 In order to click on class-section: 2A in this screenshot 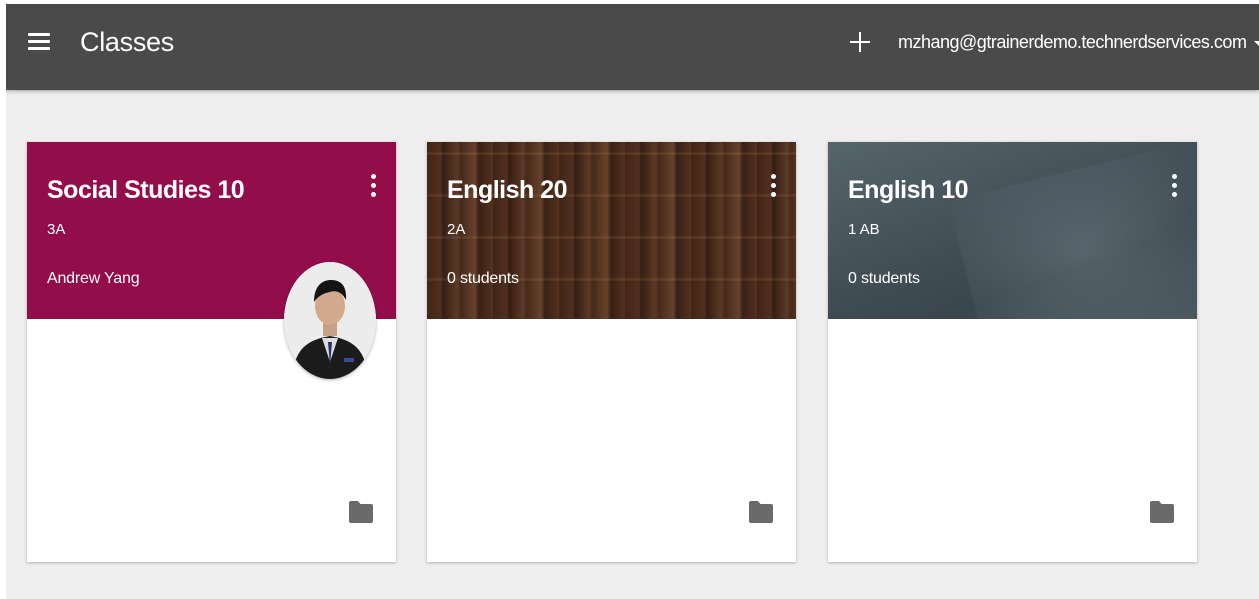, I will do `click(456, 229)`.